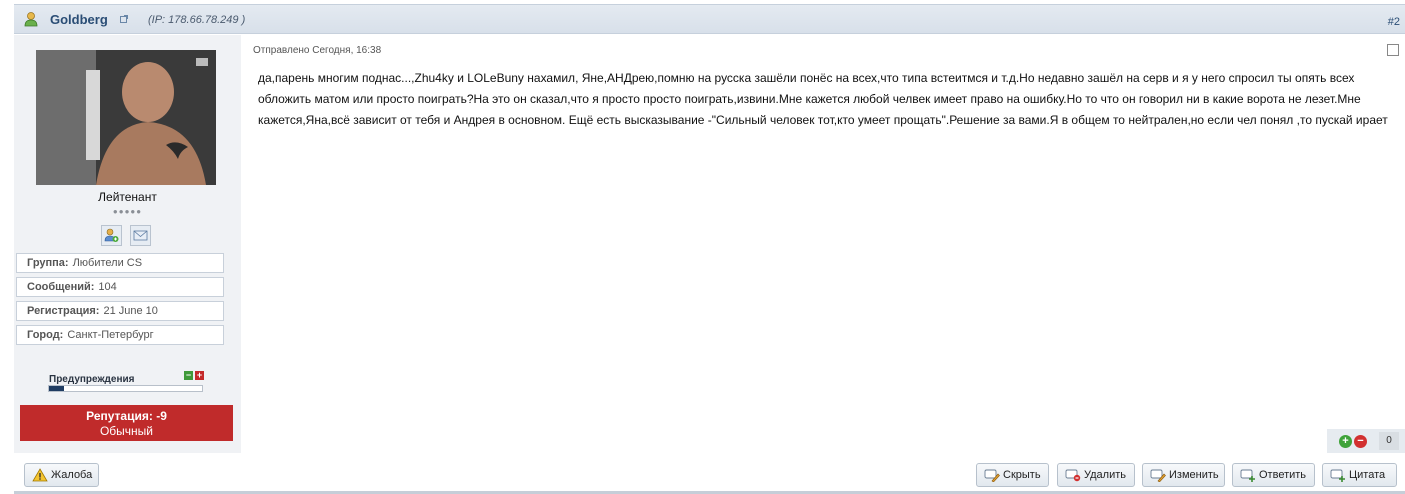 This screenshot has width=1405, height=494. What do you see at coordinates (1389, 441) in the screenshot?
I see `rating-count: 0` at bounding box center [1389, 441].